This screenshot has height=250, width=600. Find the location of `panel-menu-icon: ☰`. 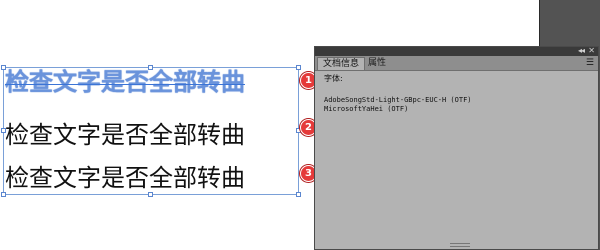

panel-menu-icon: ☰ is located at coordinates (590, 63).